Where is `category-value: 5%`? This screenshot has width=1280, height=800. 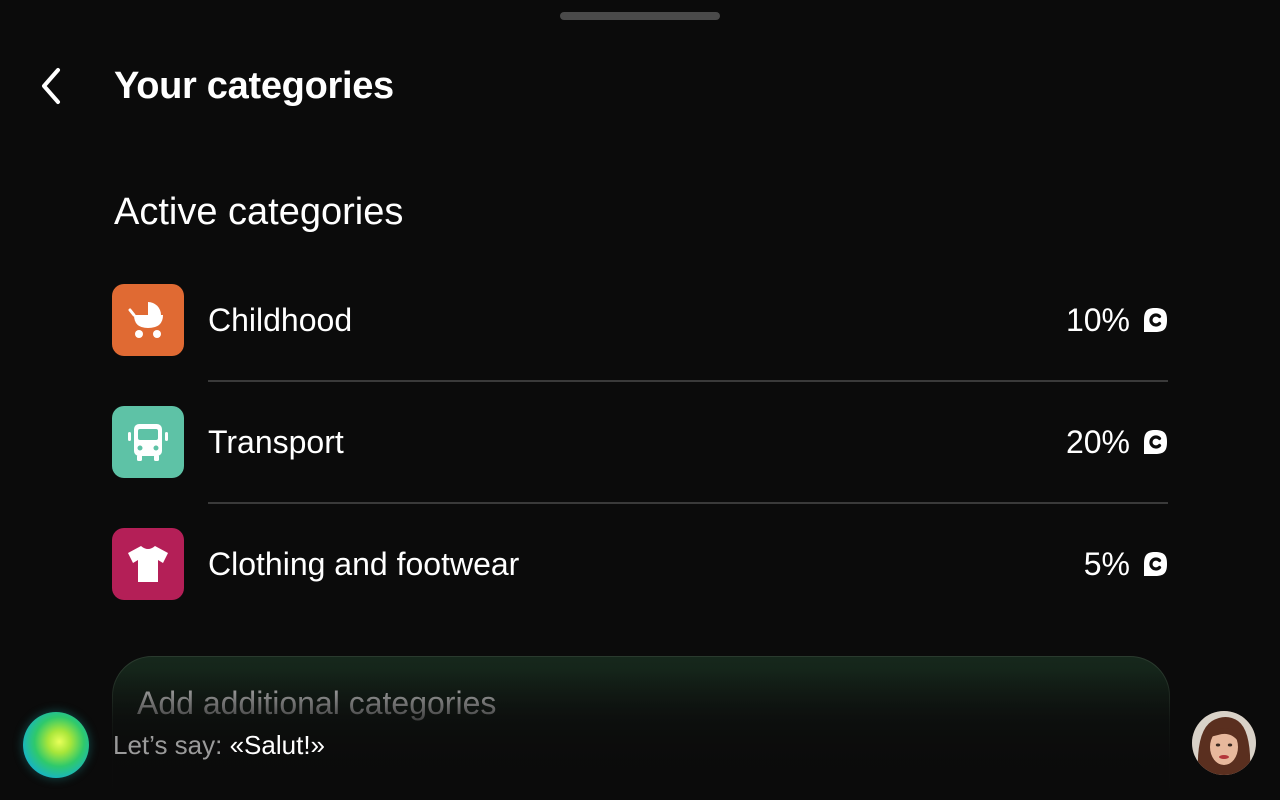
category-value: 5% is located at coordinates (1126, 564).